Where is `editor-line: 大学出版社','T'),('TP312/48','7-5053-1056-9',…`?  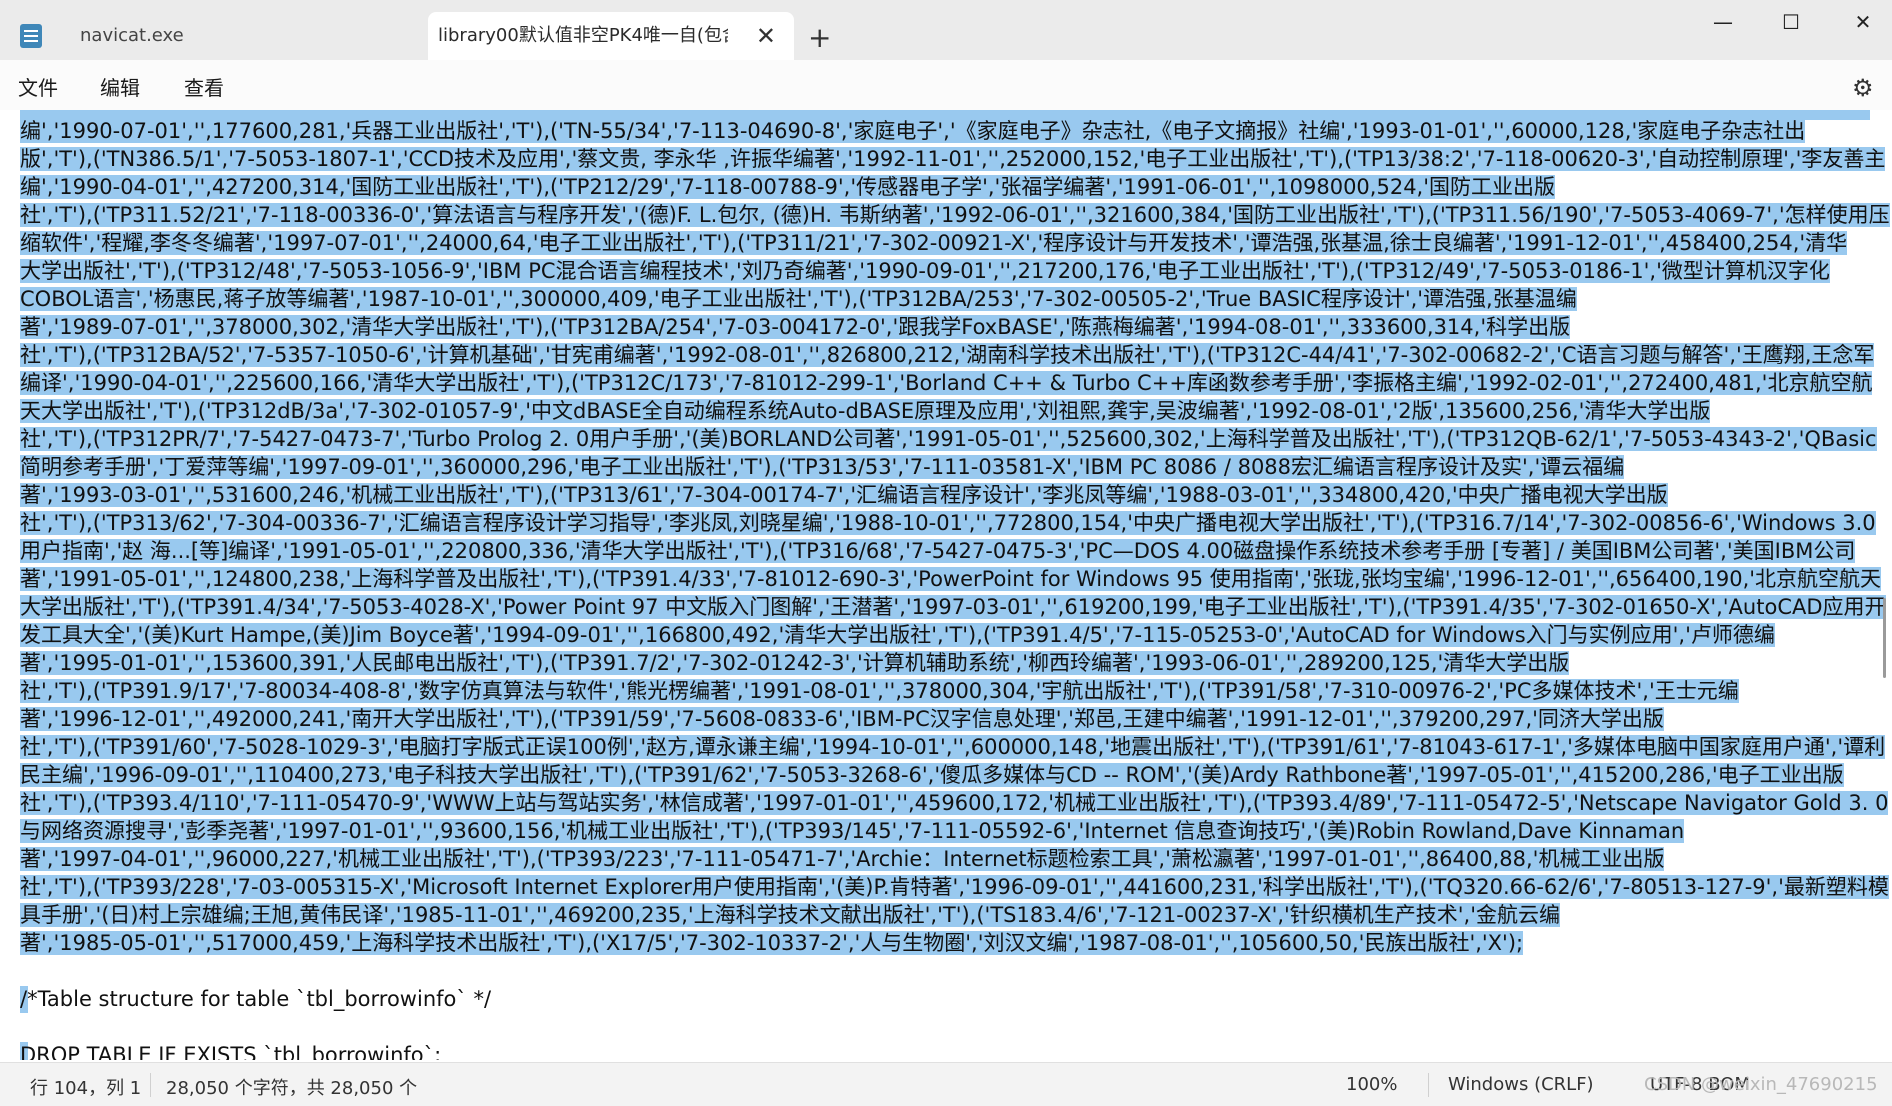
editor-line: 大学出版社','T'),('TP312/48','7-5053-1056-9',… is located at coordinates (925, 271).